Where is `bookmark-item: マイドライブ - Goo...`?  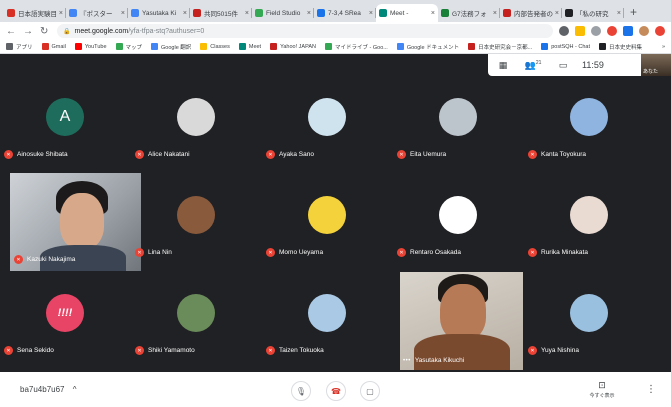 bookmark-item: マイドライブ - Goo... is located at coordinates (356, 47).